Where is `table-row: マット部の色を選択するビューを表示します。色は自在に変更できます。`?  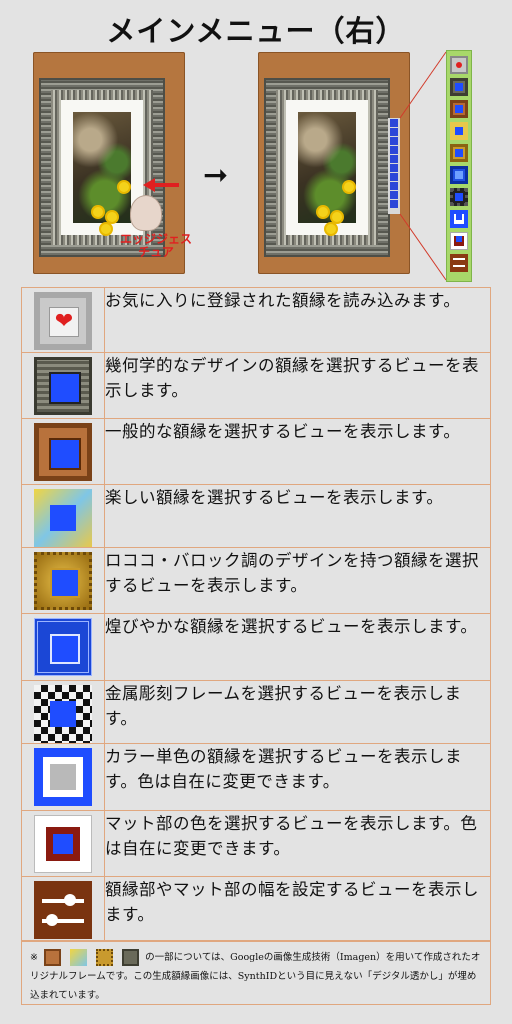
table-row: マット部の色を選択するビューを表示します。色は自在に変更できます。 is located at coordinates (256, 843).